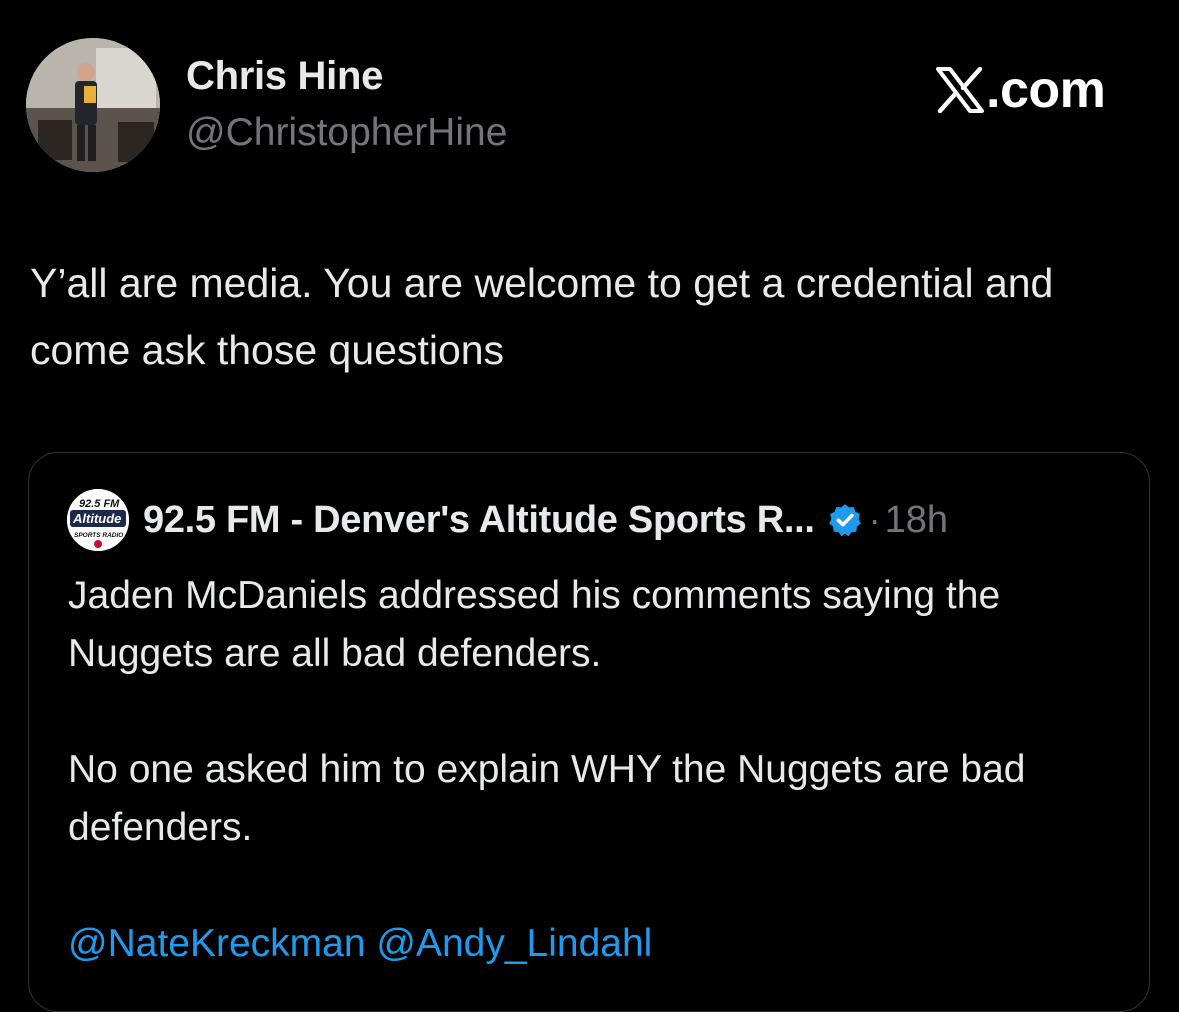 Image resolution: width=1179 pixels, height=1012 pixels. What do you see at coordinates (99, 504) in the screenshot?
I see `logo-line-1: 92.5 FM` at bounding box center [99, 504].